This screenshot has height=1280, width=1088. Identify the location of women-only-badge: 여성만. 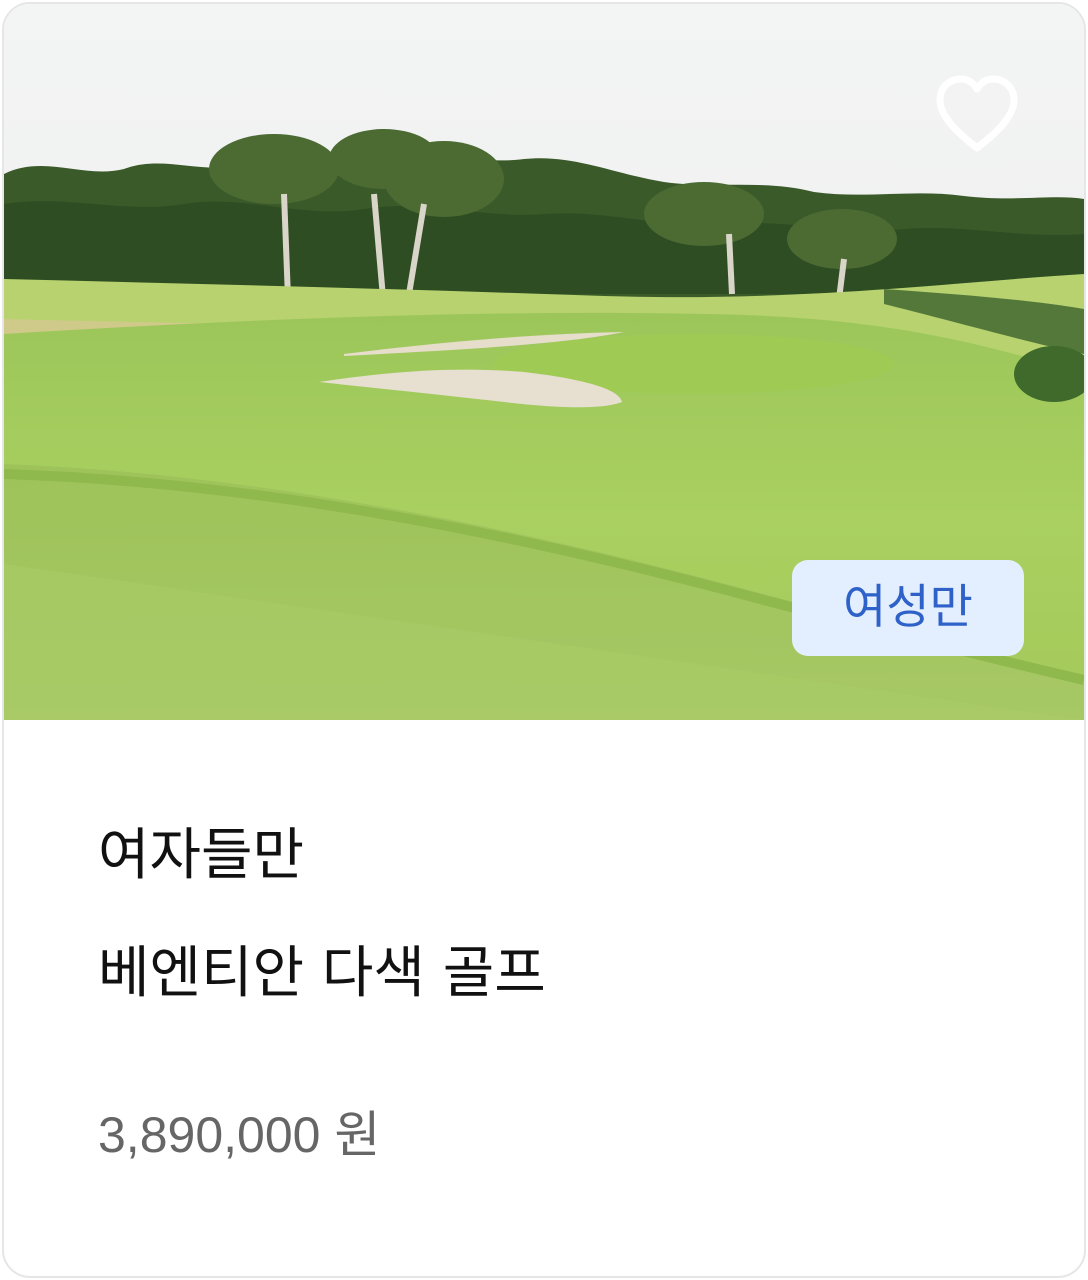
(908, 608).